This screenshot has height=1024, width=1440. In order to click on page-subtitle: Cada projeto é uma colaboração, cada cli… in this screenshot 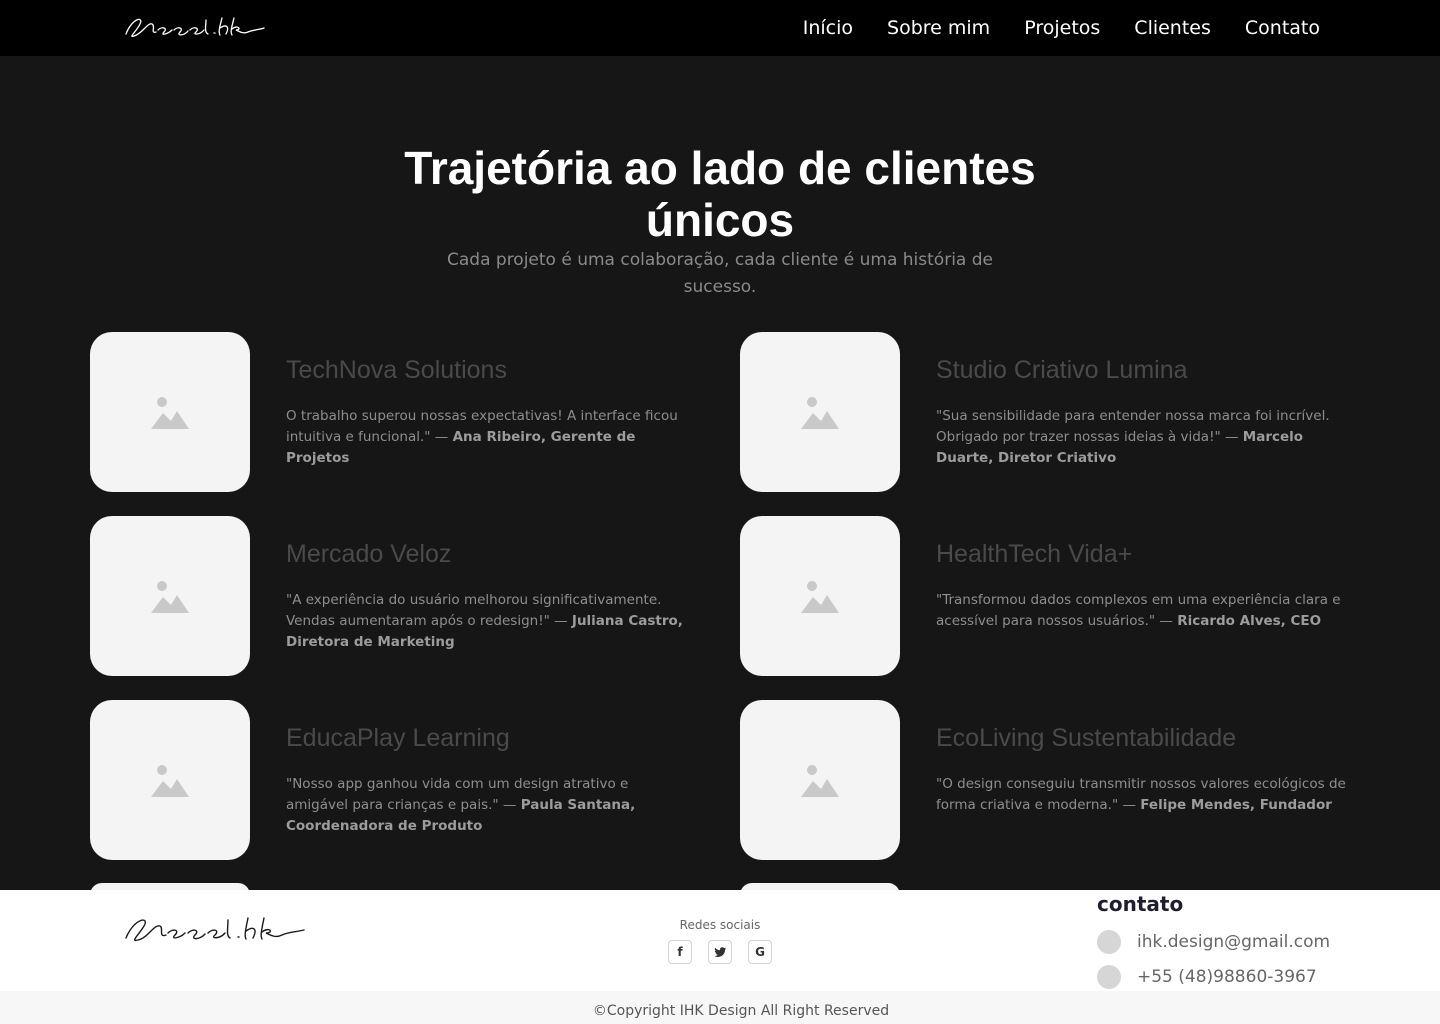, I will do `click(720, 273)`.